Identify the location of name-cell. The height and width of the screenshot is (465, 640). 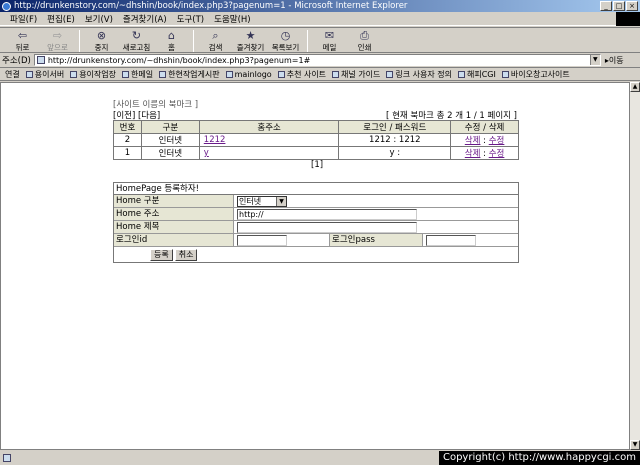
(376, 227).